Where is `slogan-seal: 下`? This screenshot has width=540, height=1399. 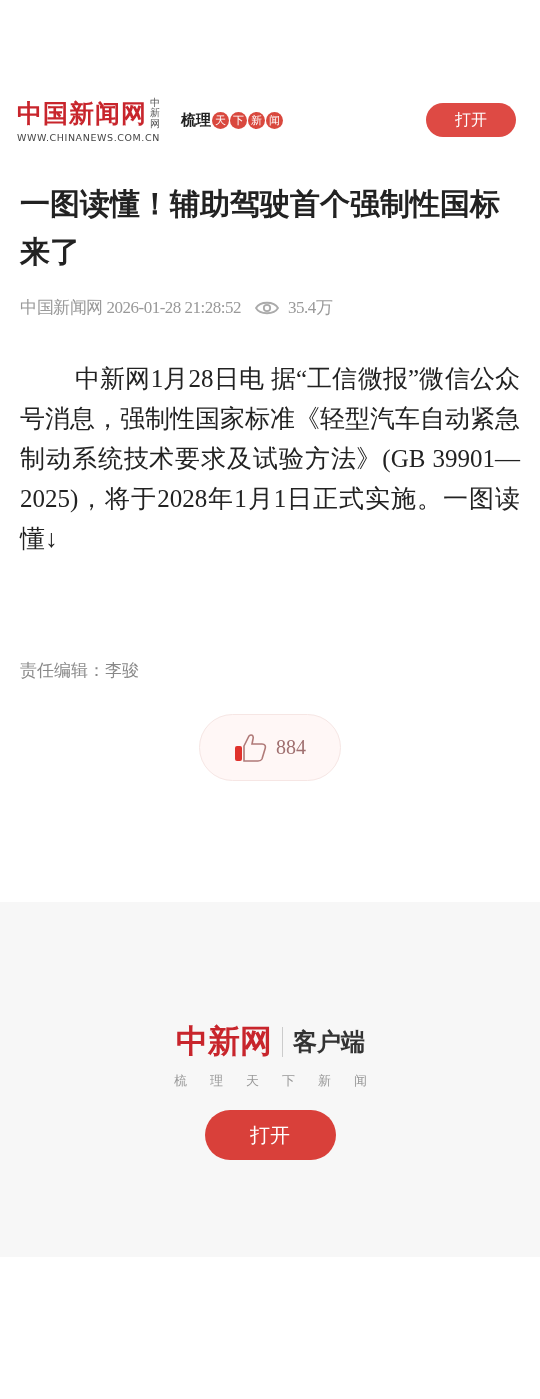 slogan-seal: 下 is located at coordinates (238, 120).